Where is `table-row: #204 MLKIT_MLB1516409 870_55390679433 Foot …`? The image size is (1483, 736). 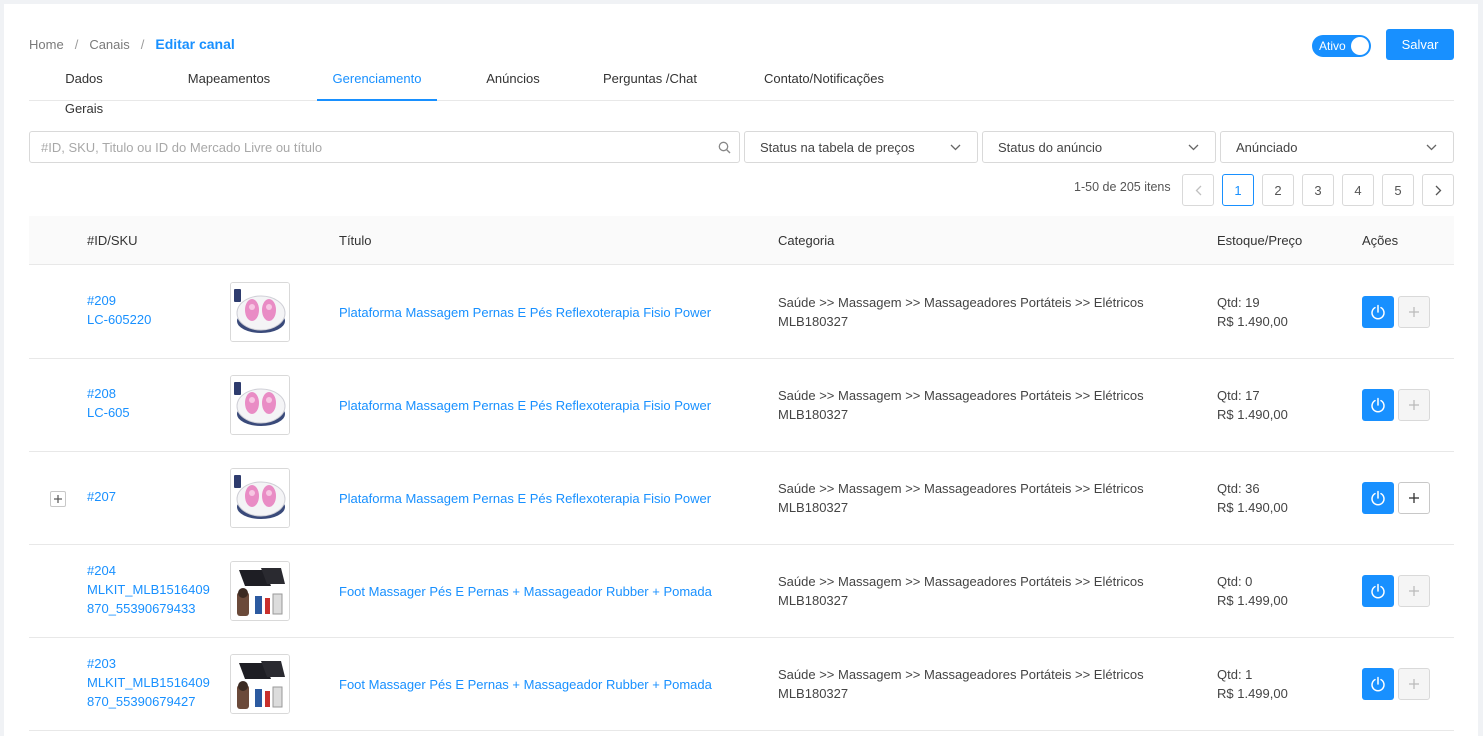
table-row: #204 MLKIT_MLB1516409 870_55390679433 Foot … is located at coordinates (741, 591).